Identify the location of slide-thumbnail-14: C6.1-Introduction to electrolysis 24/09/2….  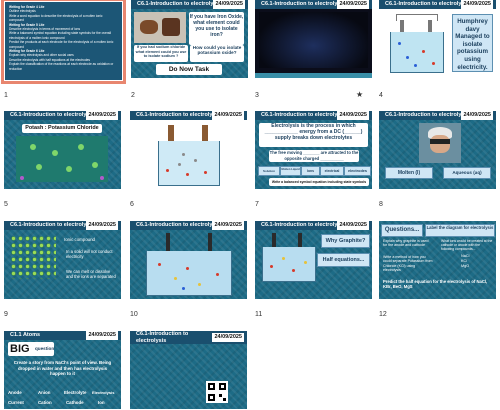
(188, 370).